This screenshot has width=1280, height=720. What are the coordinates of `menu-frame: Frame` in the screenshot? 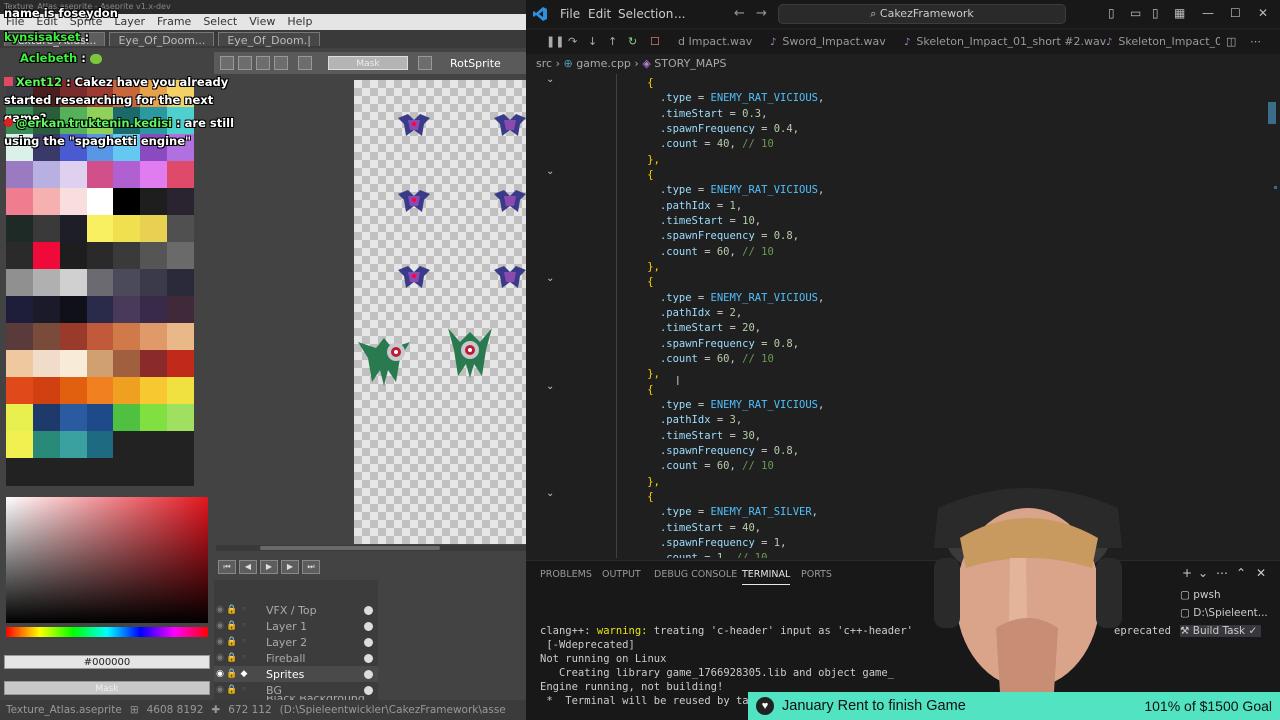 It's located at (174, 22).